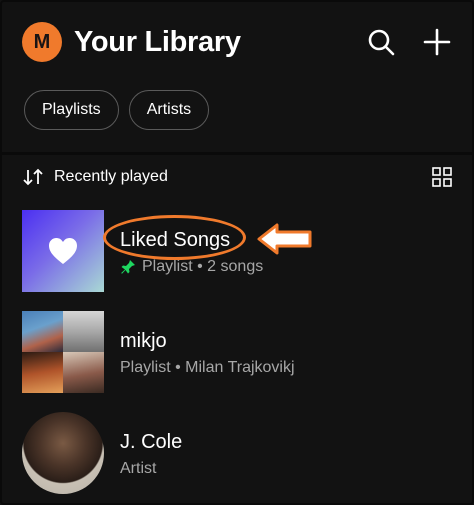 The image size is (474, 505). Describe the element at coordinates (138, 468) in the screenshot. I see `item-subtitle-text: Artist` at that location.